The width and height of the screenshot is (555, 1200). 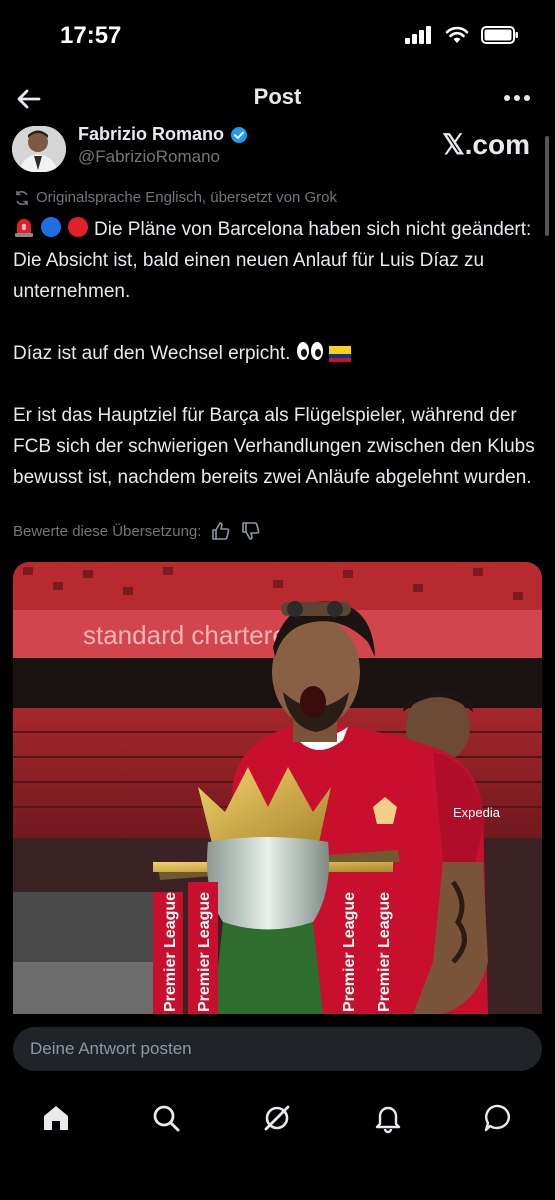 What do you see at coordinates (170, 952) in the screenshot?
I see `ribbon-text-1: Premier League` at bounding box center [170, 952].